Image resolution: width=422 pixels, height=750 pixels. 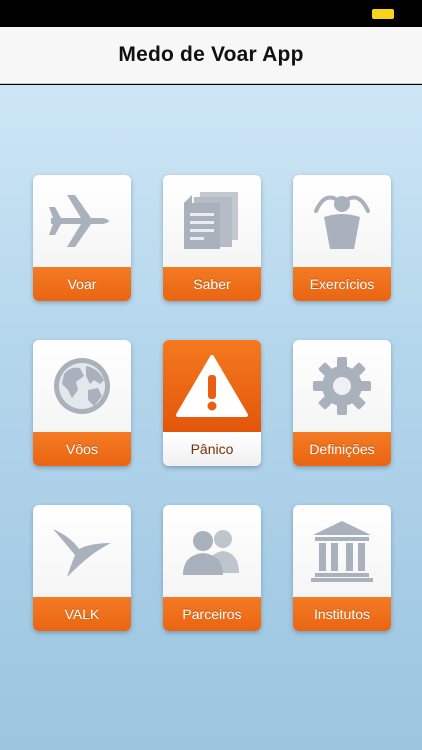 I want to click on saber-label: Saber, so click(x=212, y=284).